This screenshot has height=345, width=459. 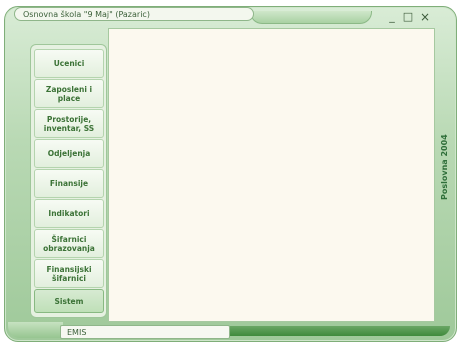 I want to click on maximize-icon: □, so click(x=408, y=17).